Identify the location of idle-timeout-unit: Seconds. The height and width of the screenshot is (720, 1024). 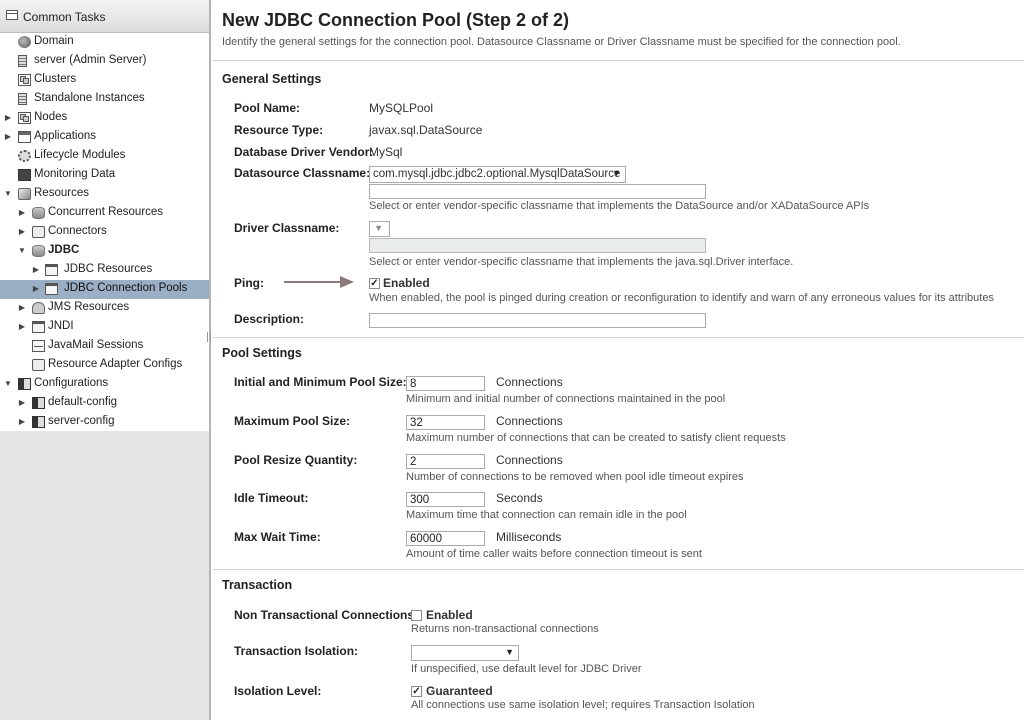
(519, 498).